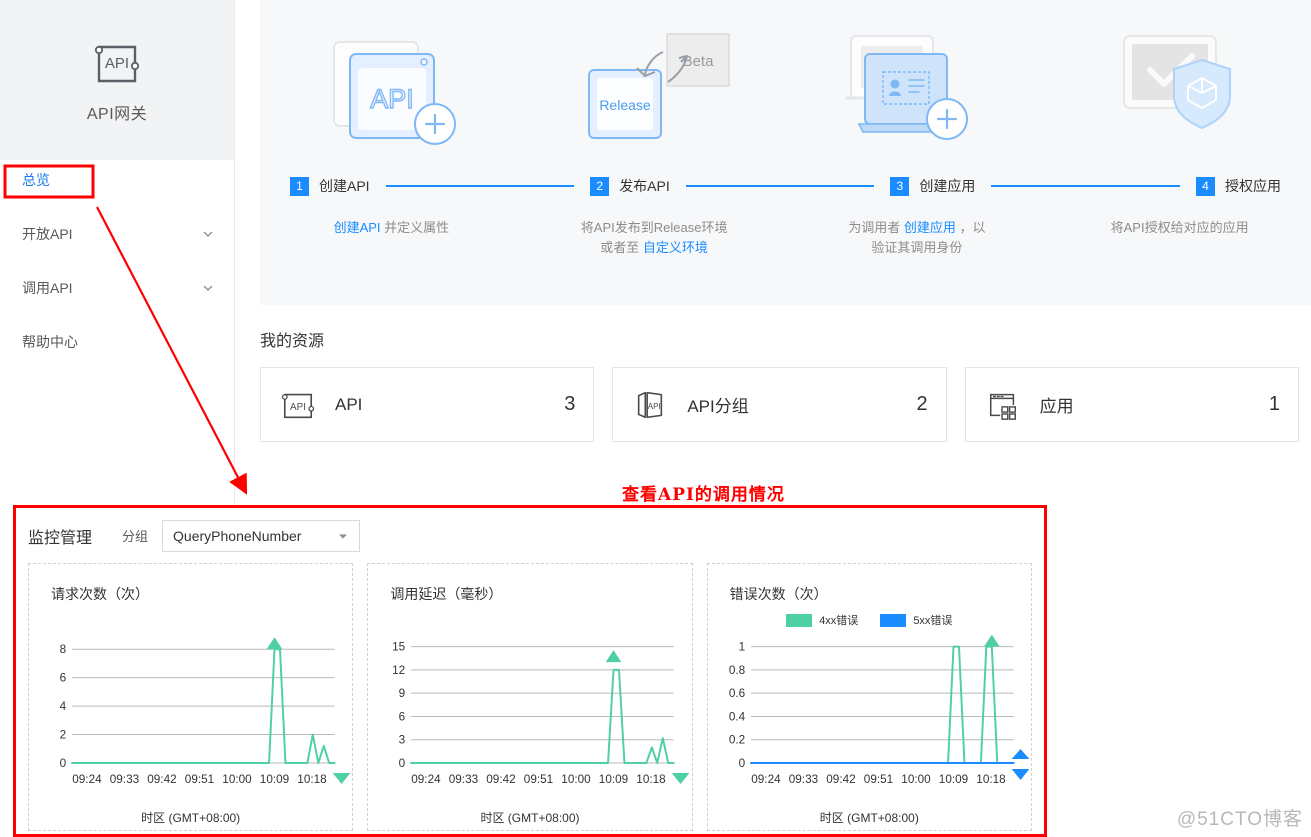 The width and height of the screenshot is (1311, 837). Describe the element at coordinates (402, 716) in the screenshot. I see `y-tick-label: 6` at that location.